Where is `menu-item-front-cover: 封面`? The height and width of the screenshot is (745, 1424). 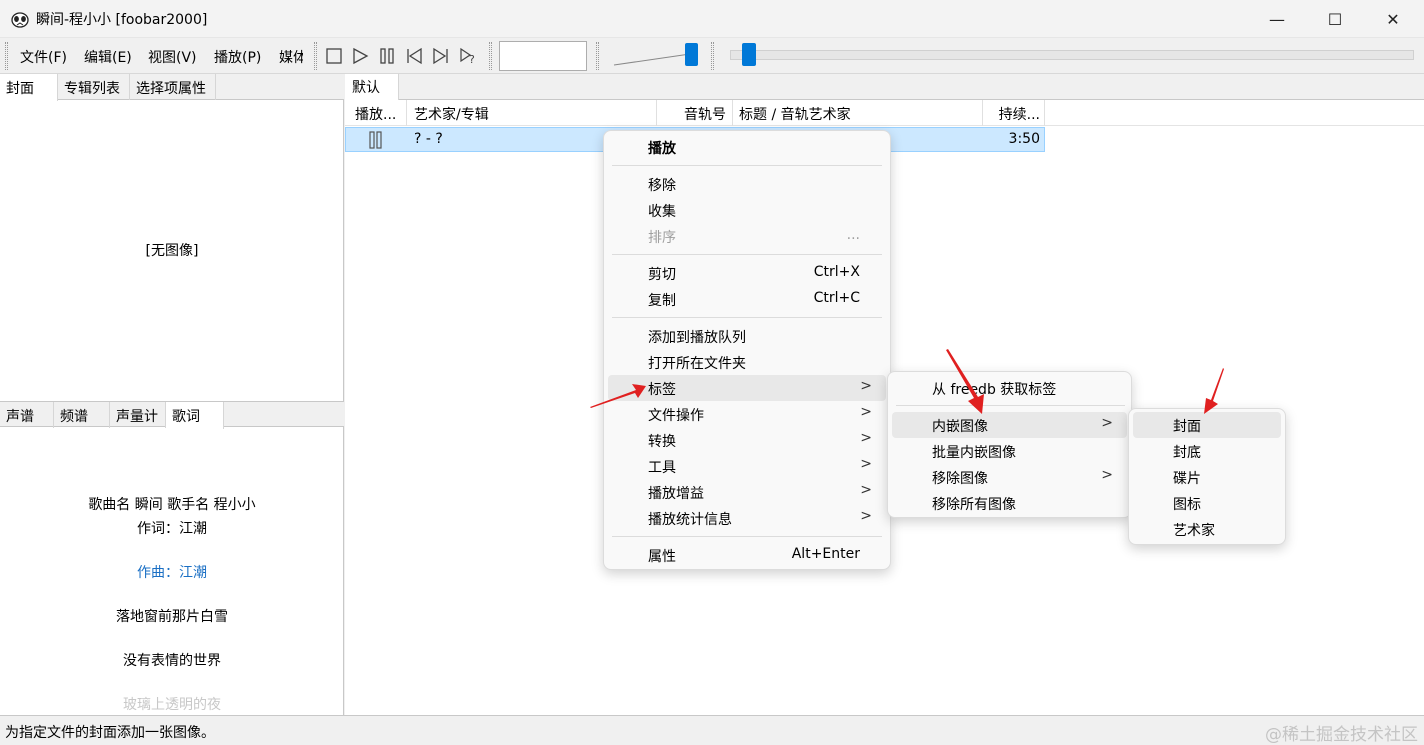
menu-item-front-cover: 封面 is located at coordinates (1207, 425).